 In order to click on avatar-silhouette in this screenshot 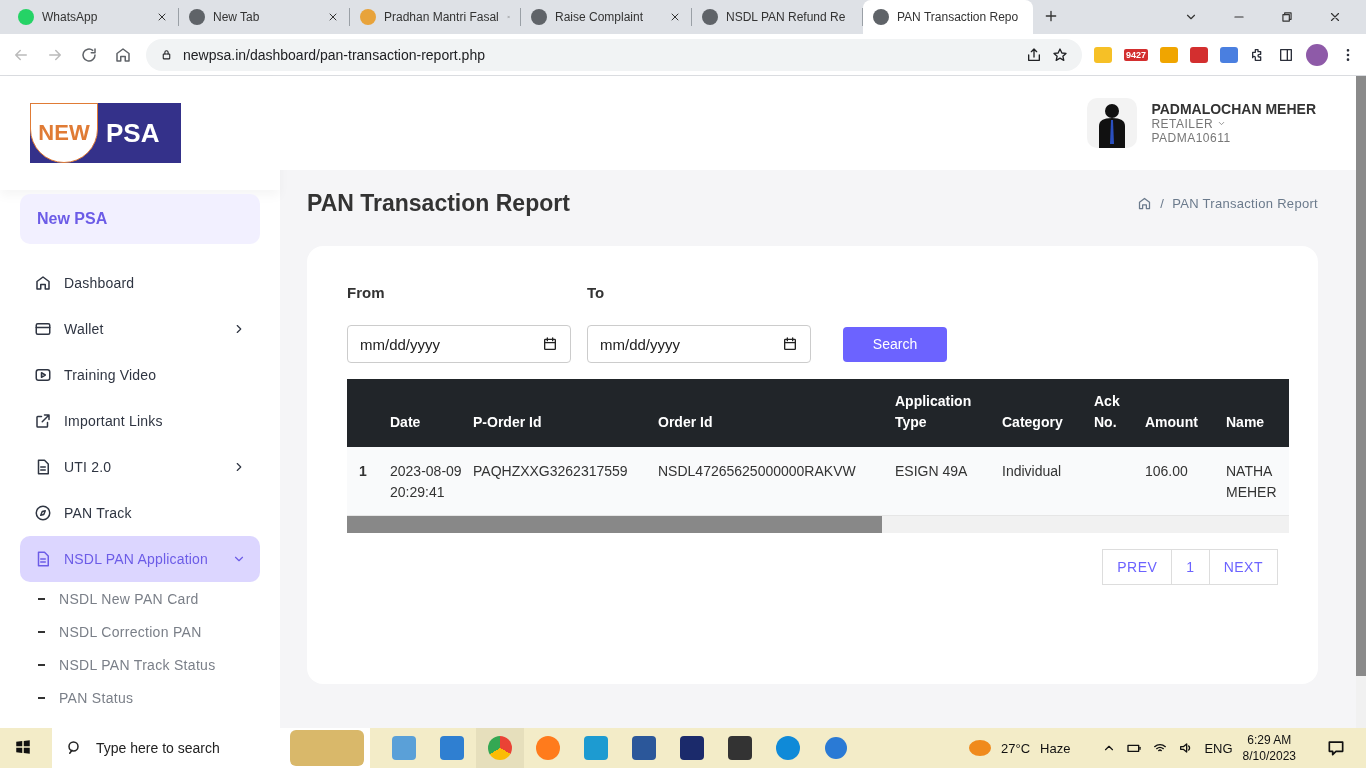, I will do `click(1112, 123)`.